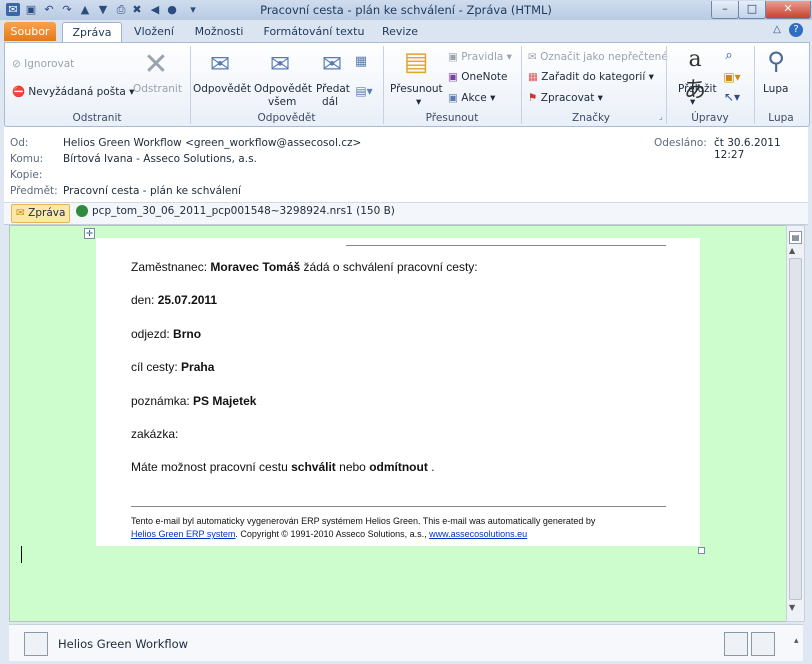 The height and width of the screenshot is (664, 812). Describe the element at coordinates (187, 300) in the screenshot. I see `date-value: 25.07.2011` at that location.